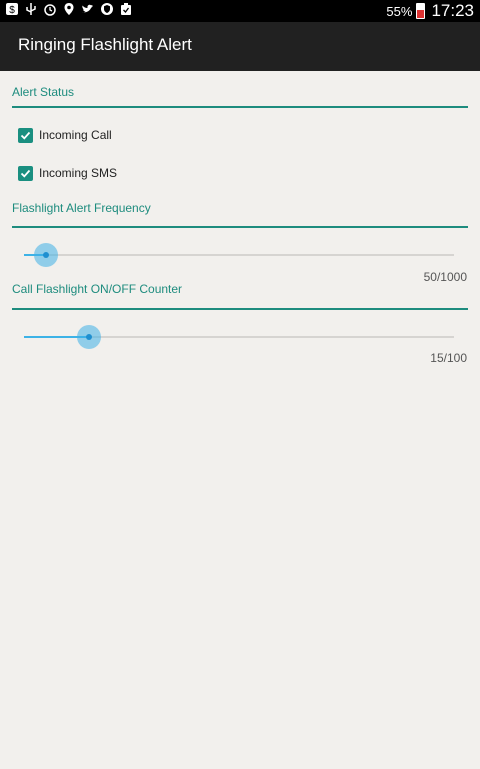 Image resolution: width=480 pixels, height=769 pixels. I want to click on frequency-value: 50/1000, so click(445, 277).